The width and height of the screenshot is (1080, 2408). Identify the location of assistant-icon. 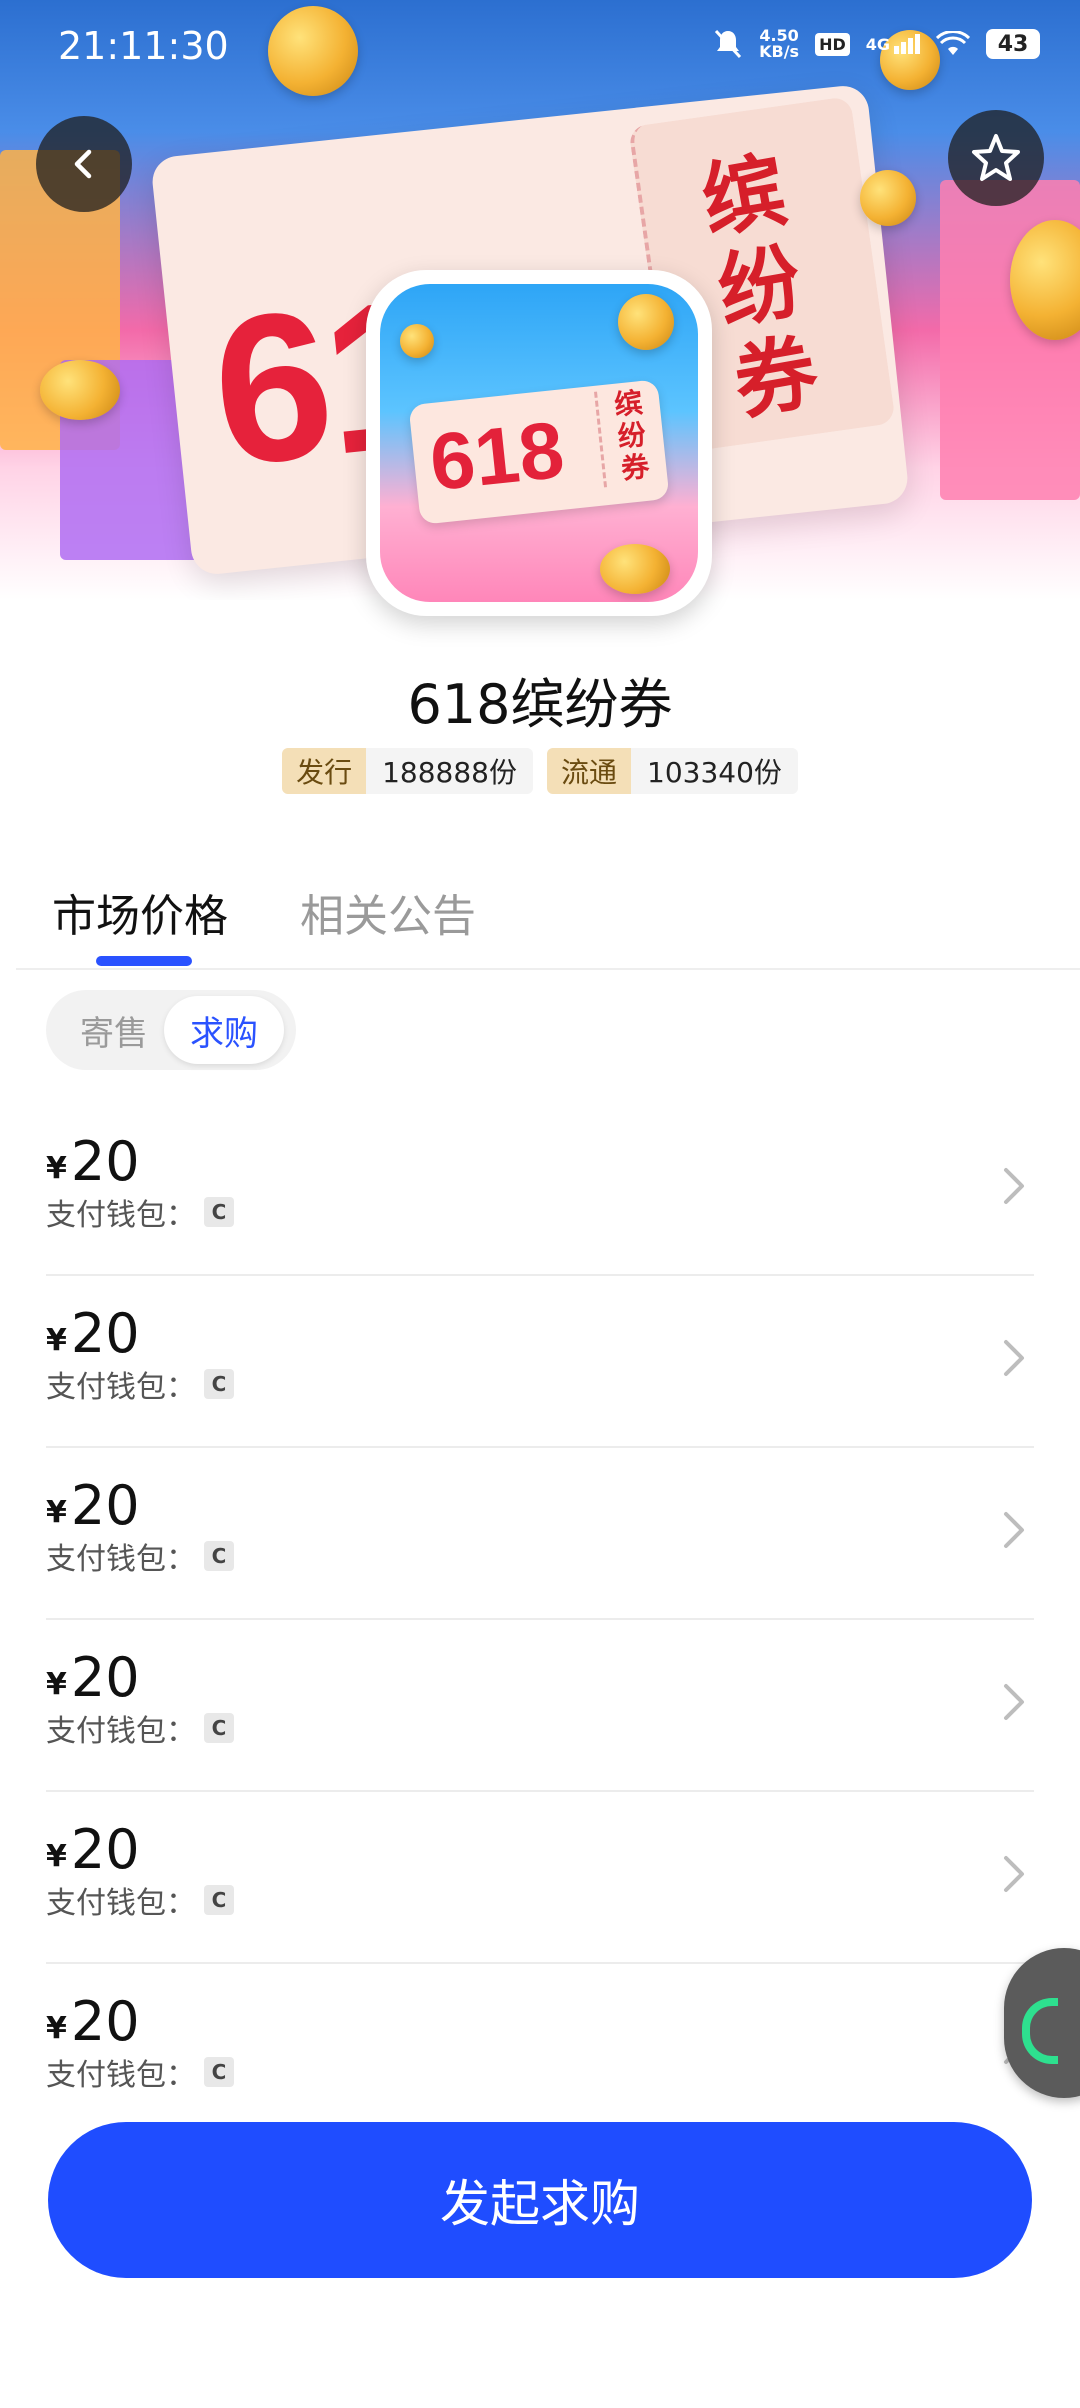
(1040, 2031).